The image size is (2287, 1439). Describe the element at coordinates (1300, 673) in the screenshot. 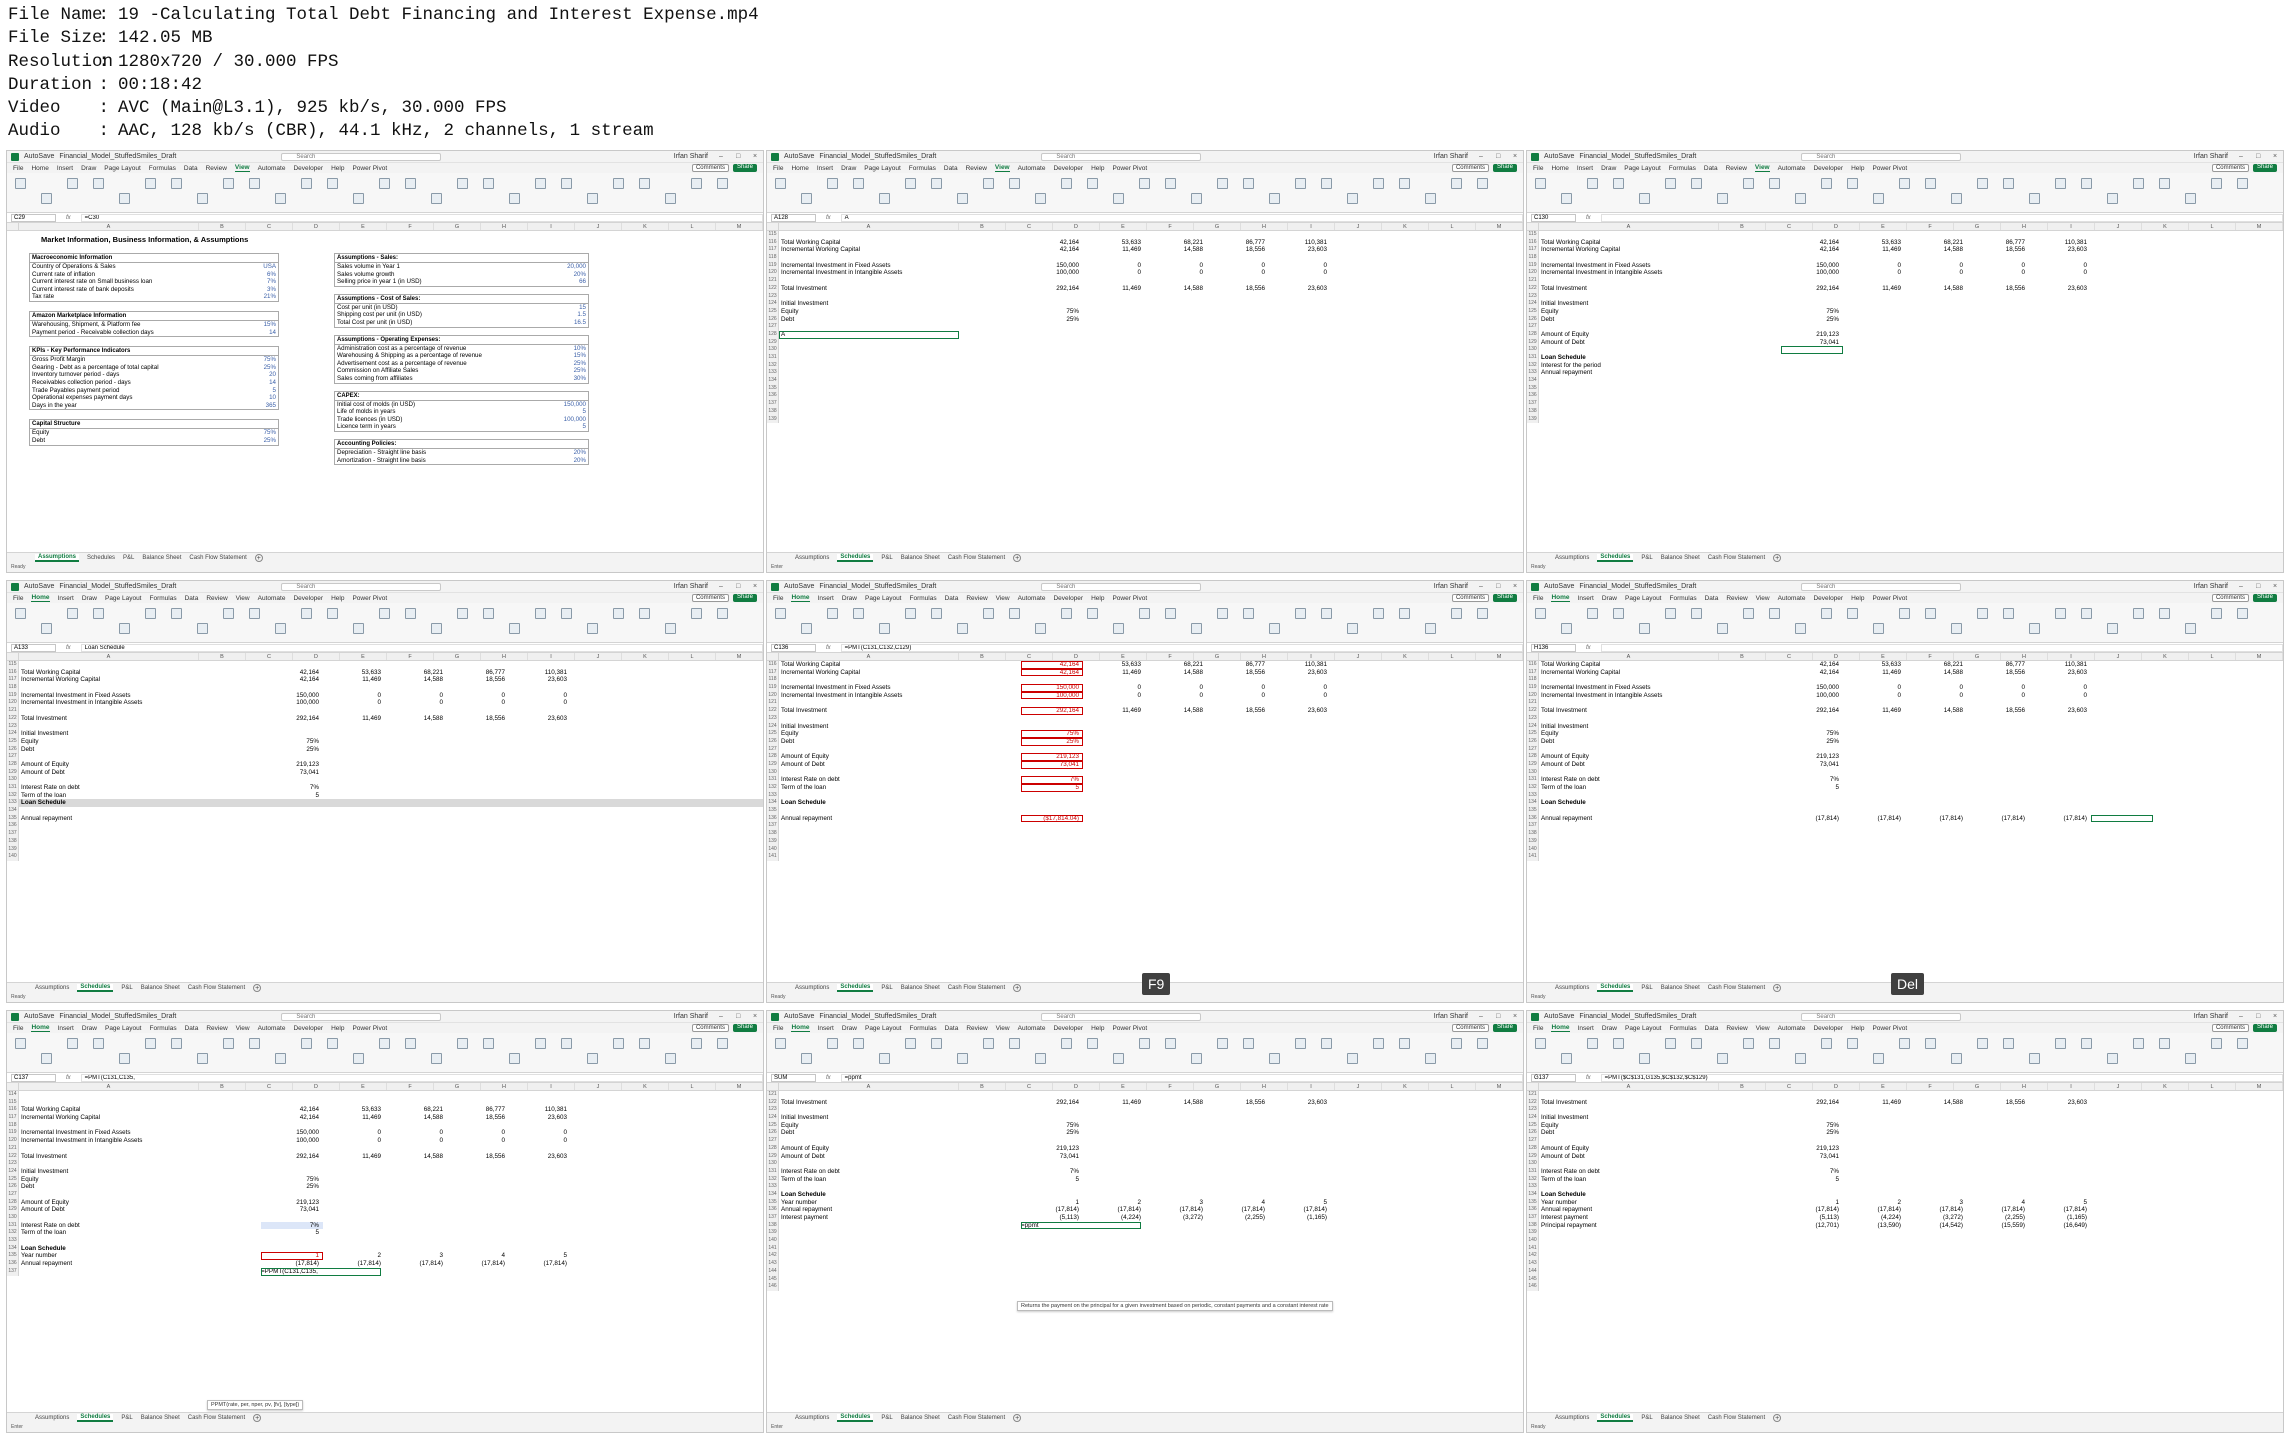

I see `value-cell: 23,603` at that location.